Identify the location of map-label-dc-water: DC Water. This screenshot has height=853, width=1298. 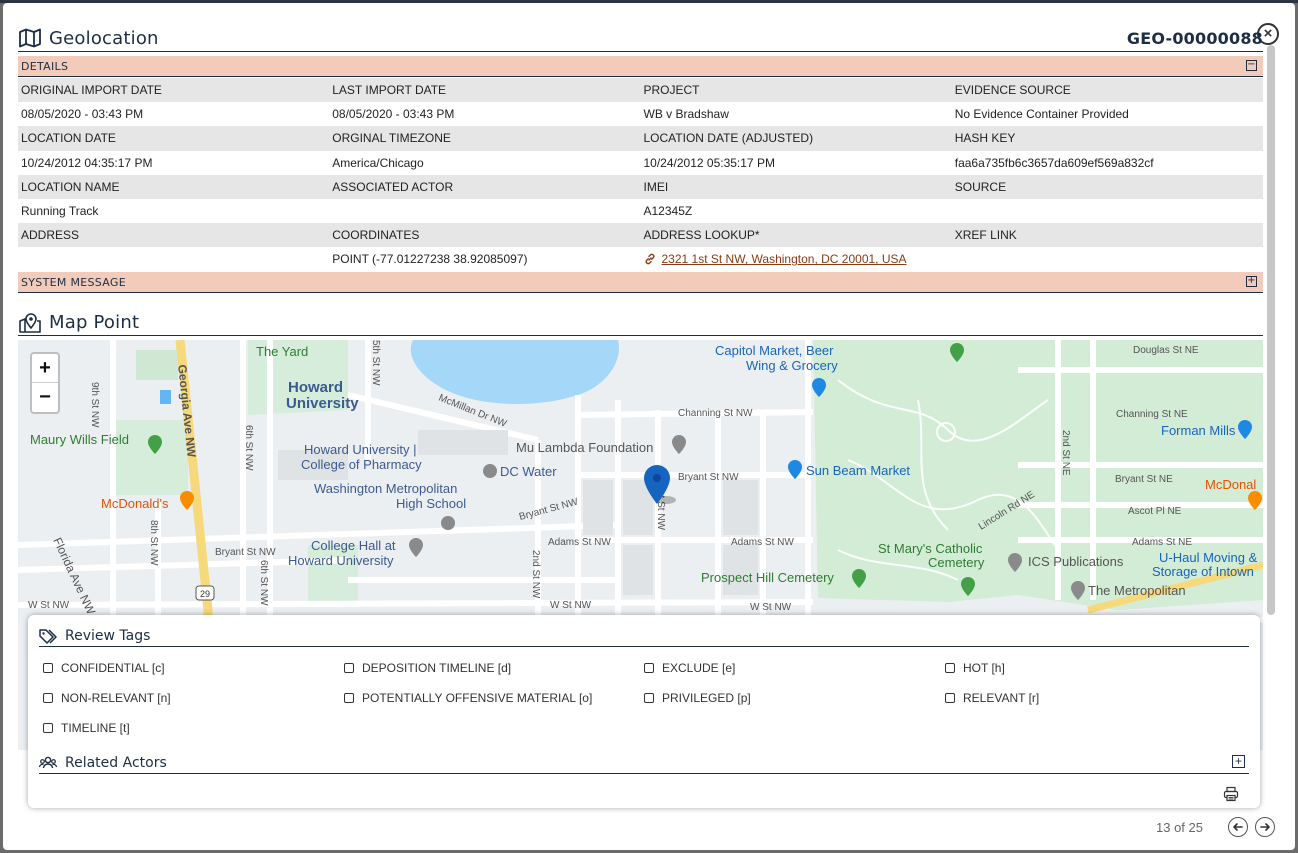
(528, 471).